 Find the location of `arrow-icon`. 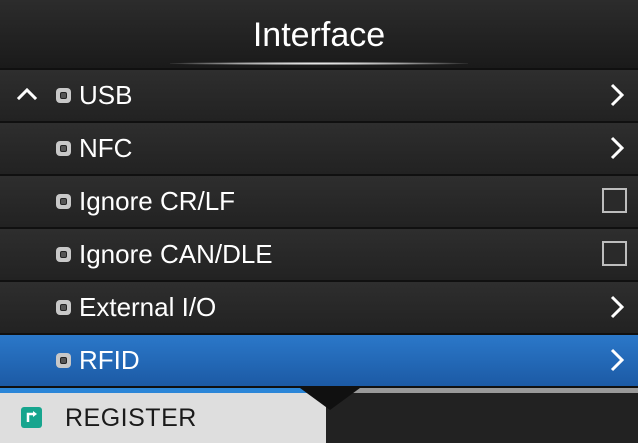

arrow-icon is located at coordinates (31, 416).